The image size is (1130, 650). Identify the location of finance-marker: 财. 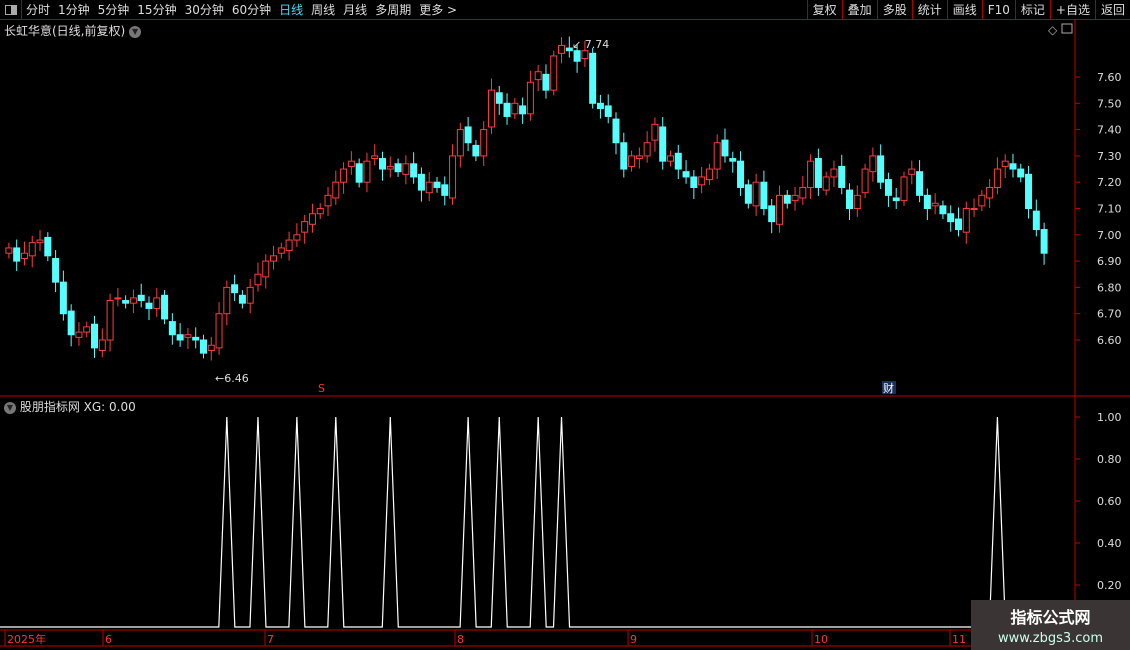
(888, 388).